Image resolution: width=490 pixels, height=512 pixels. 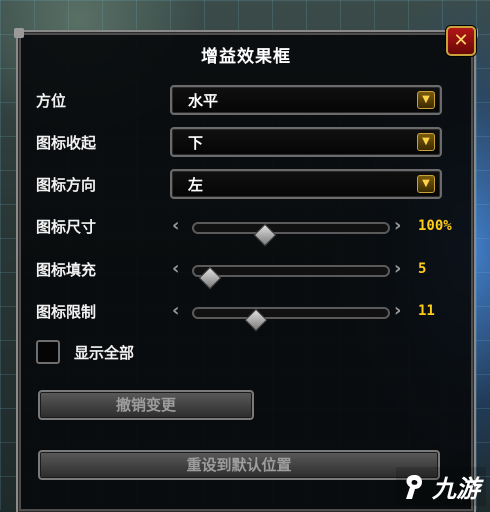 I want to click on icon-limit-slider: ‹ ›, so click(x=313, y=315).